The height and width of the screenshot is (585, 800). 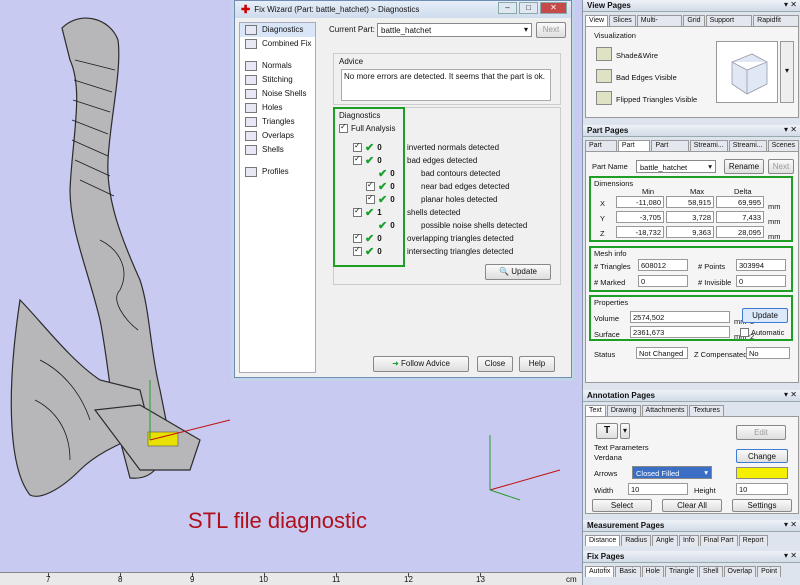 I want to click on maximize-button: □, so click(x=528, y=8).